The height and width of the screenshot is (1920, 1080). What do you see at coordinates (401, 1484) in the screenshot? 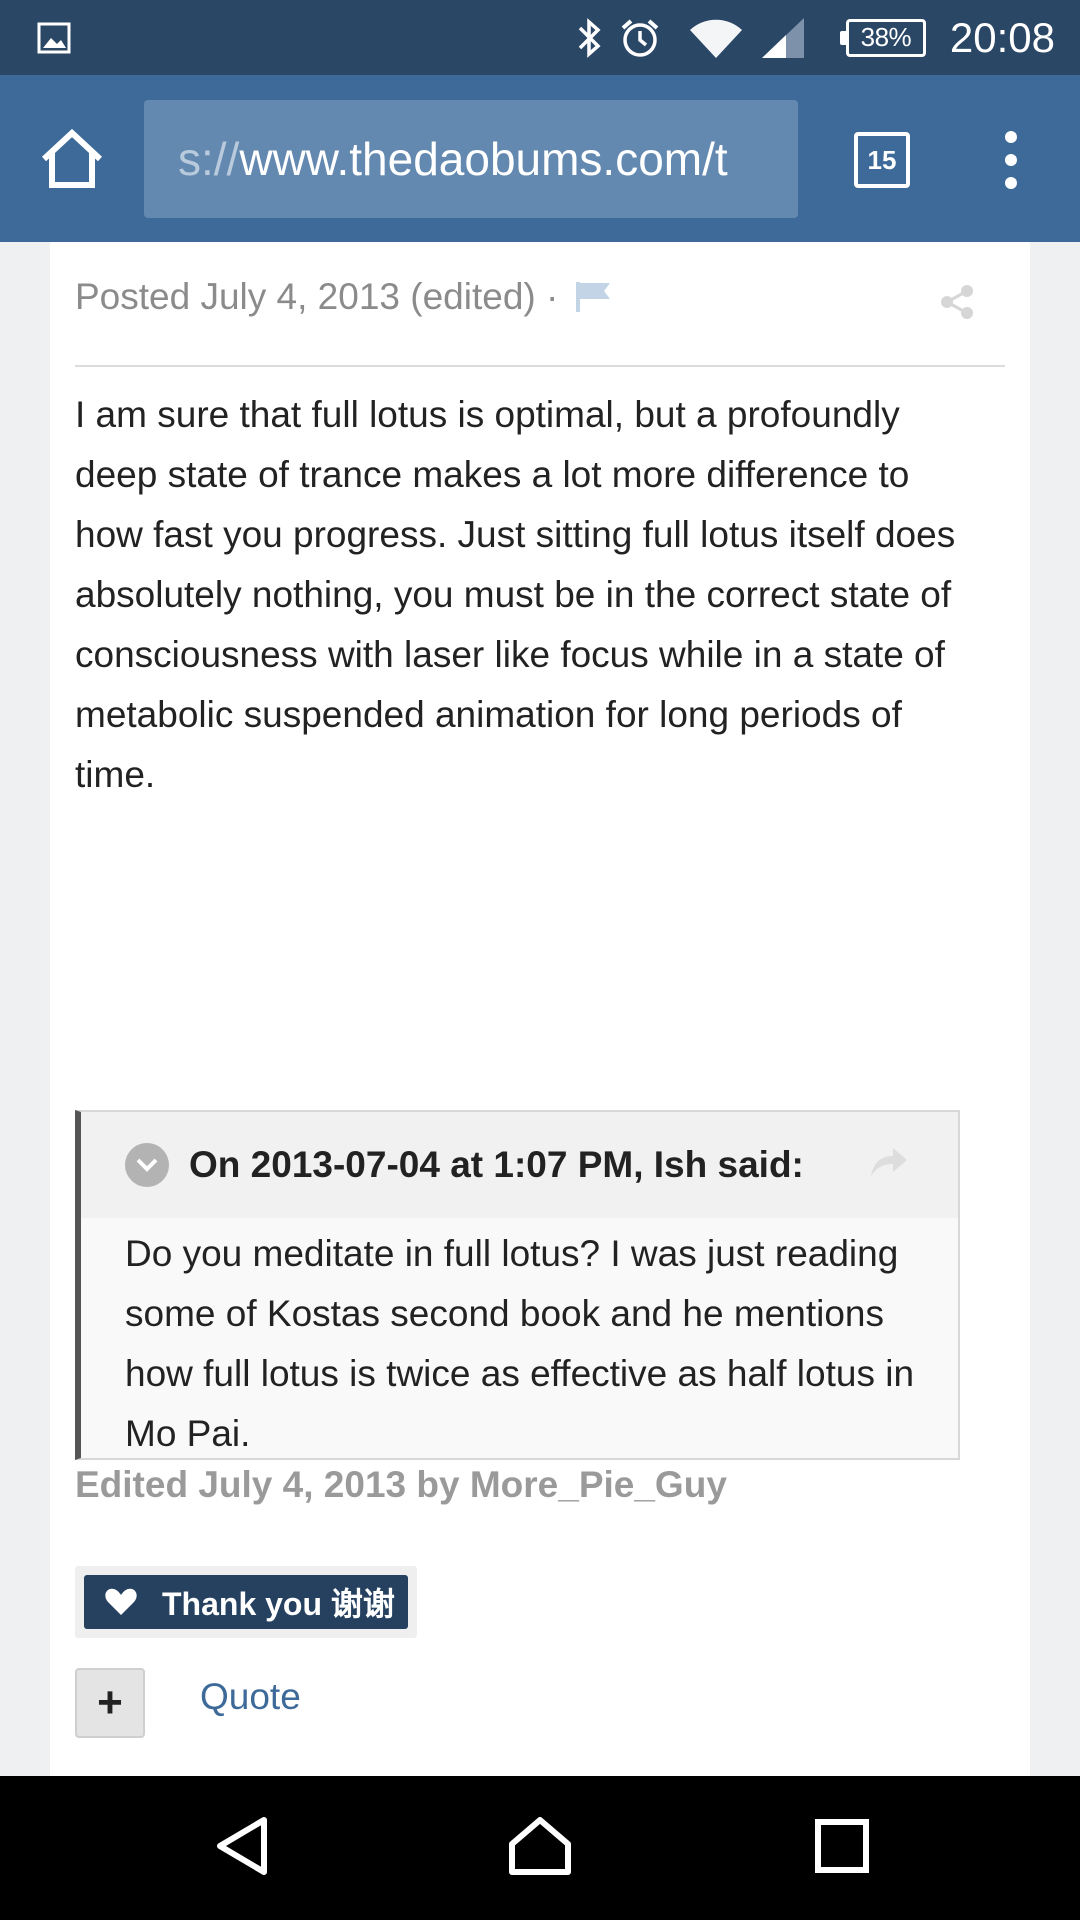
I see `edited-note: Edited July 4, 2013 by More_Pie_Guy` at bounding box center [401, 1484].